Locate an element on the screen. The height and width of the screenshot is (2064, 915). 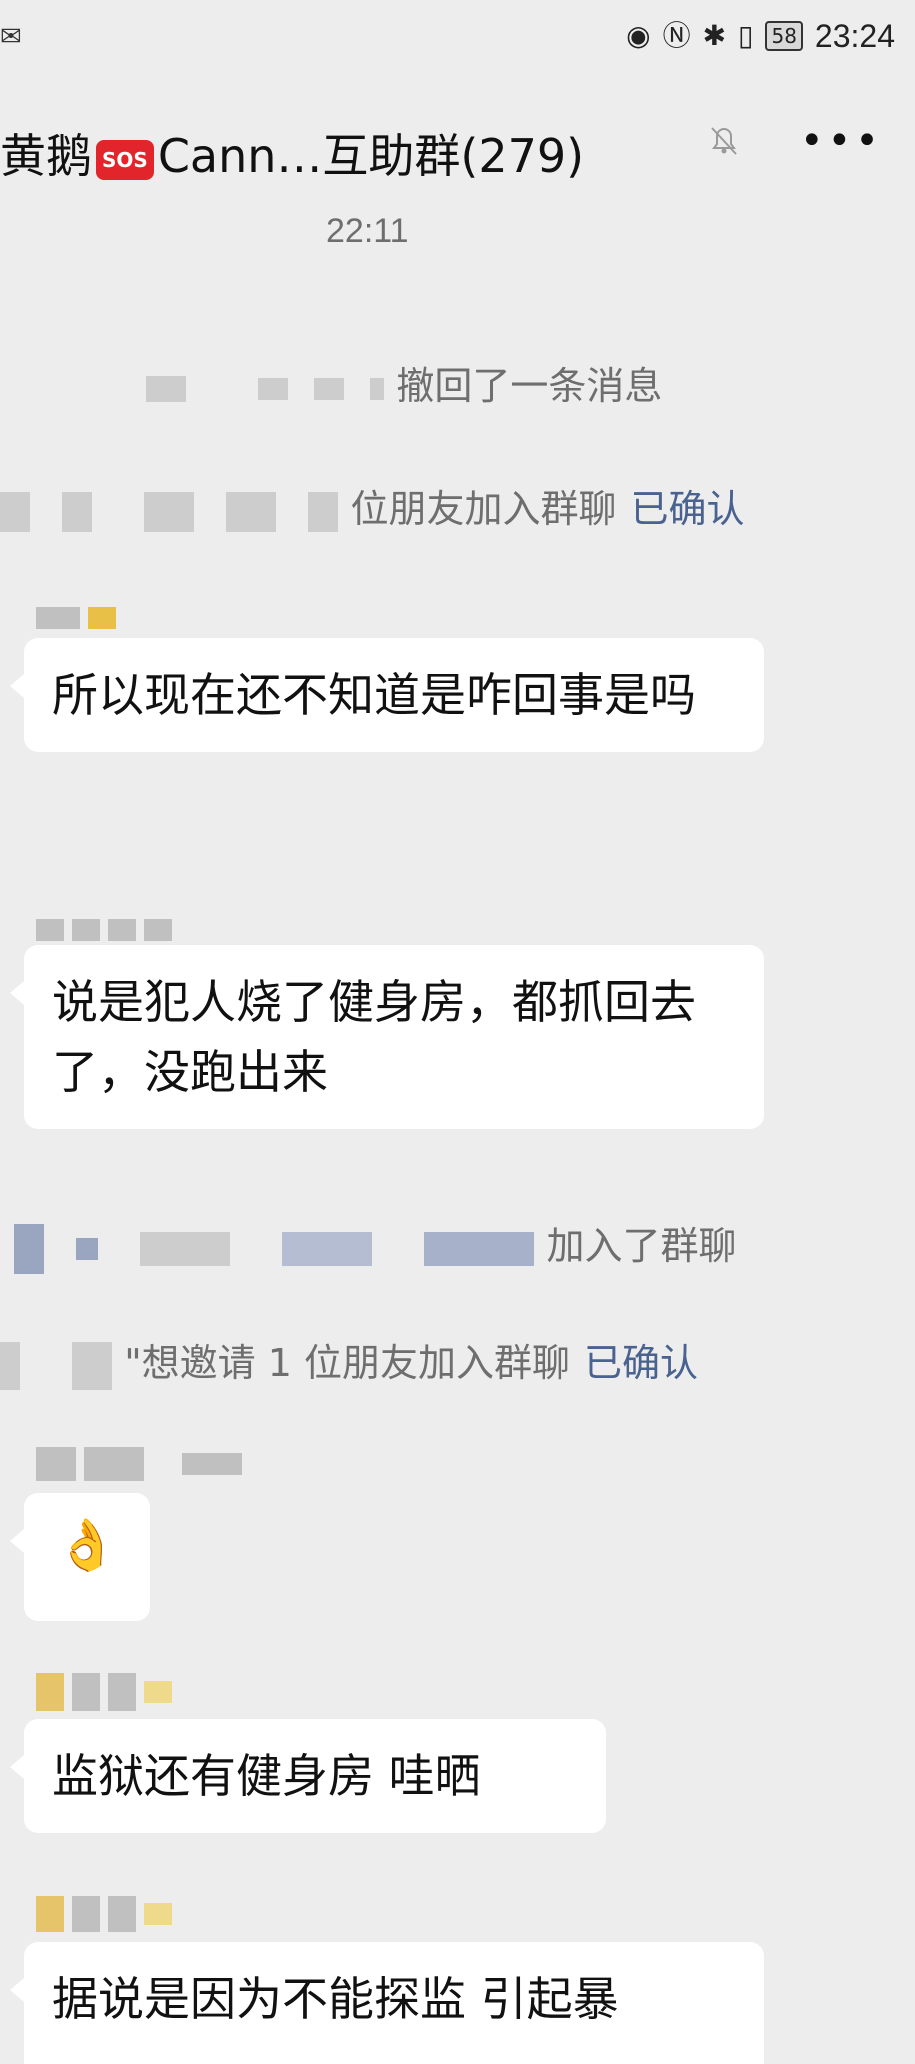
eye-icon: ◉ is located at coordinates (638, 35).